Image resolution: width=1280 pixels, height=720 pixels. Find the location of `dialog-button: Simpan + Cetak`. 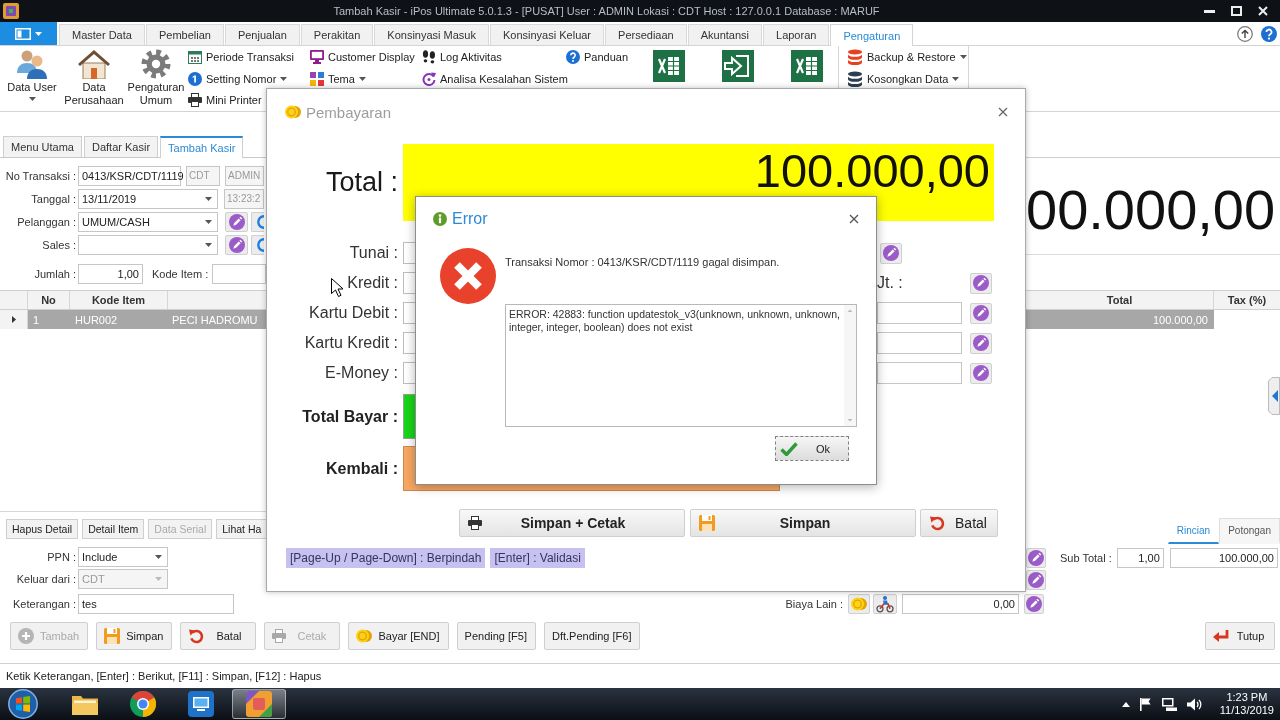

dialog-button: Simpan + Cetak is located at coordinates (572, 523).